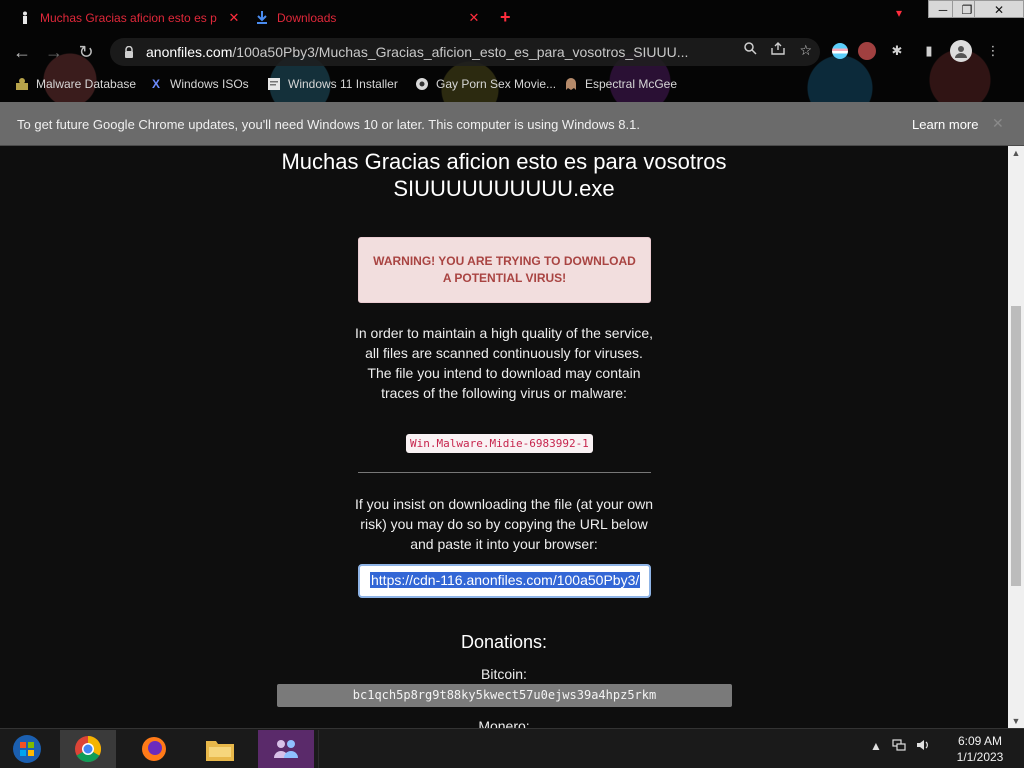 The height and width of the screenshot is (768, 1024). I want to click on download-icon, so click(262, 18).